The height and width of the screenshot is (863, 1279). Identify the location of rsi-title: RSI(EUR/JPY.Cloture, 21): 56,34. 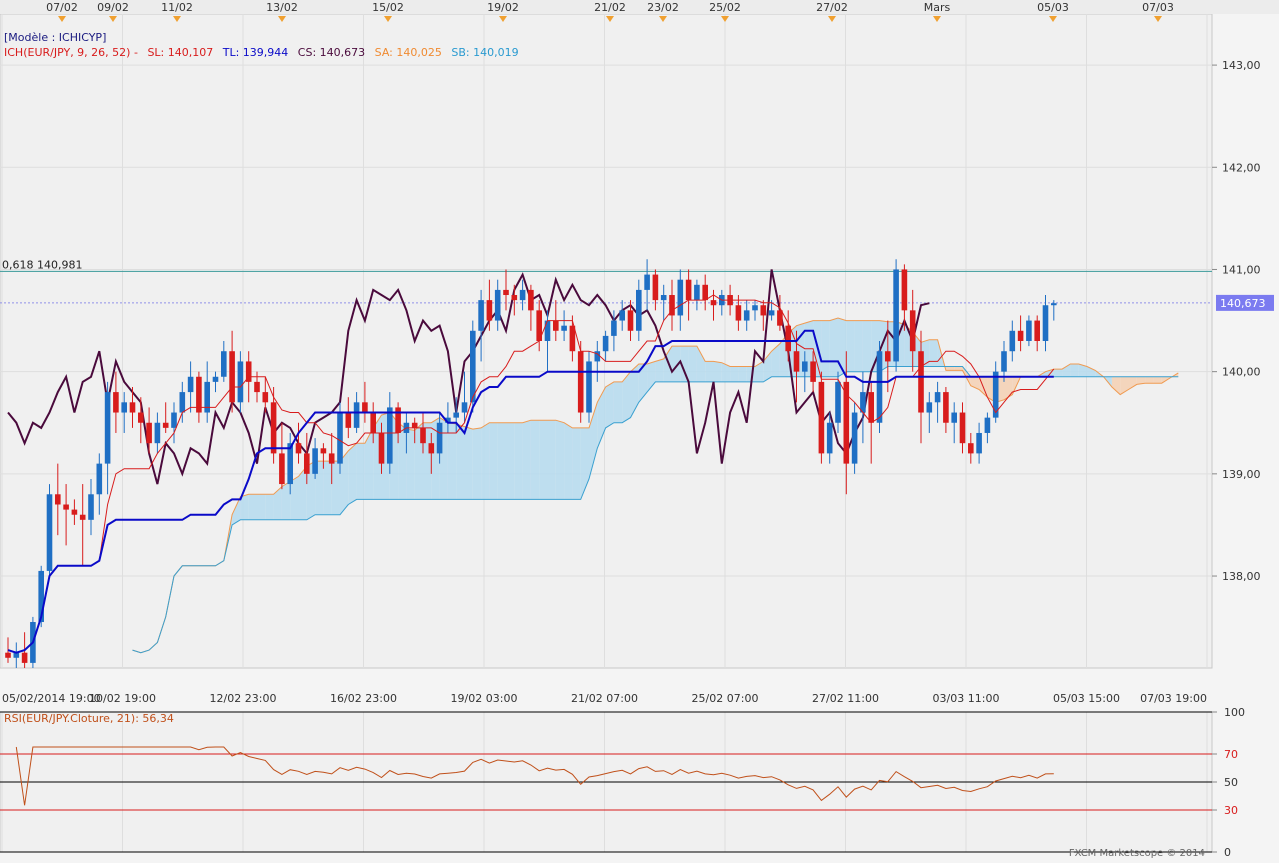
(89, 718).